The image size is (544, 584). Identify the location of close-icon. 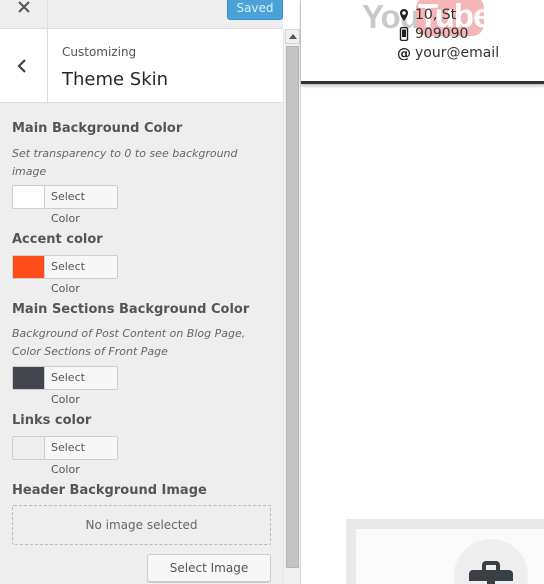
(24, 7).